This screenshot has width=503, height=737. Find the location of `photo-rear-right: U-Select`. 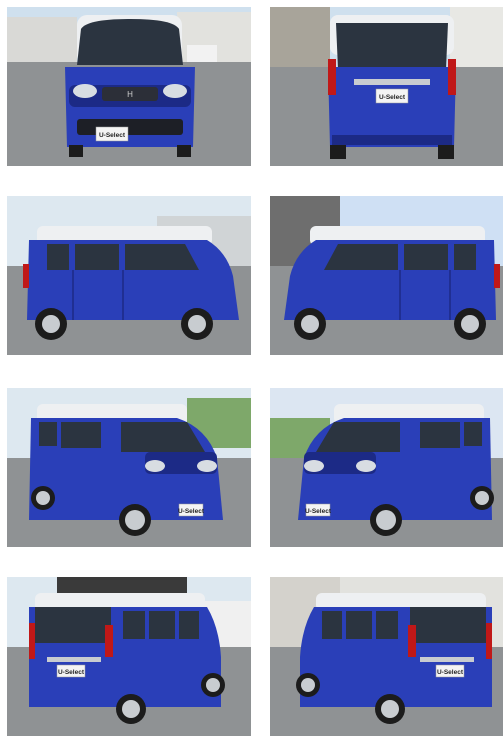

photo-rear-right: U-Select is located at coordinates (386, 656).